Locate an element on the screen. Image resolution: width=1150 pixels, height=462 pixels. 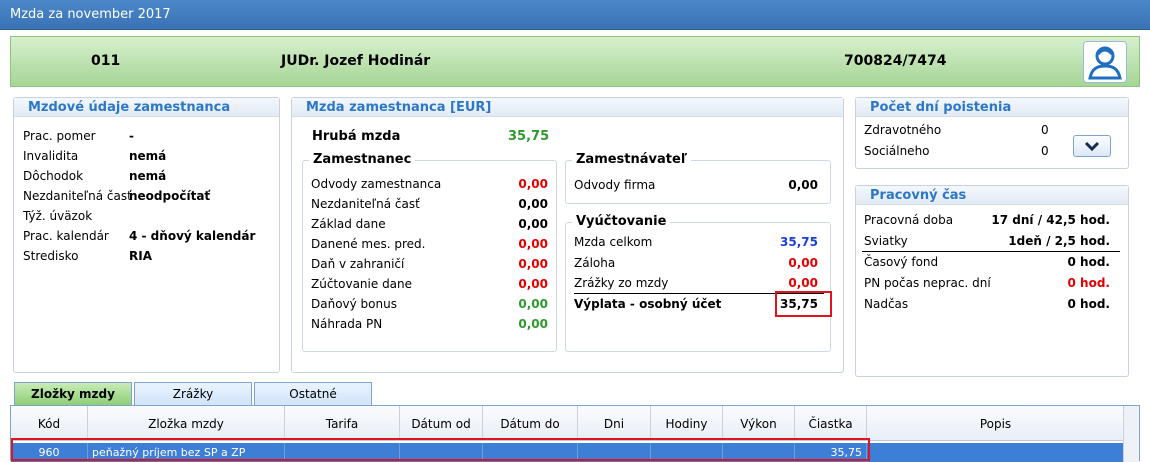
tab-ostatne: Ostatné is located at coordinates (313, 394).